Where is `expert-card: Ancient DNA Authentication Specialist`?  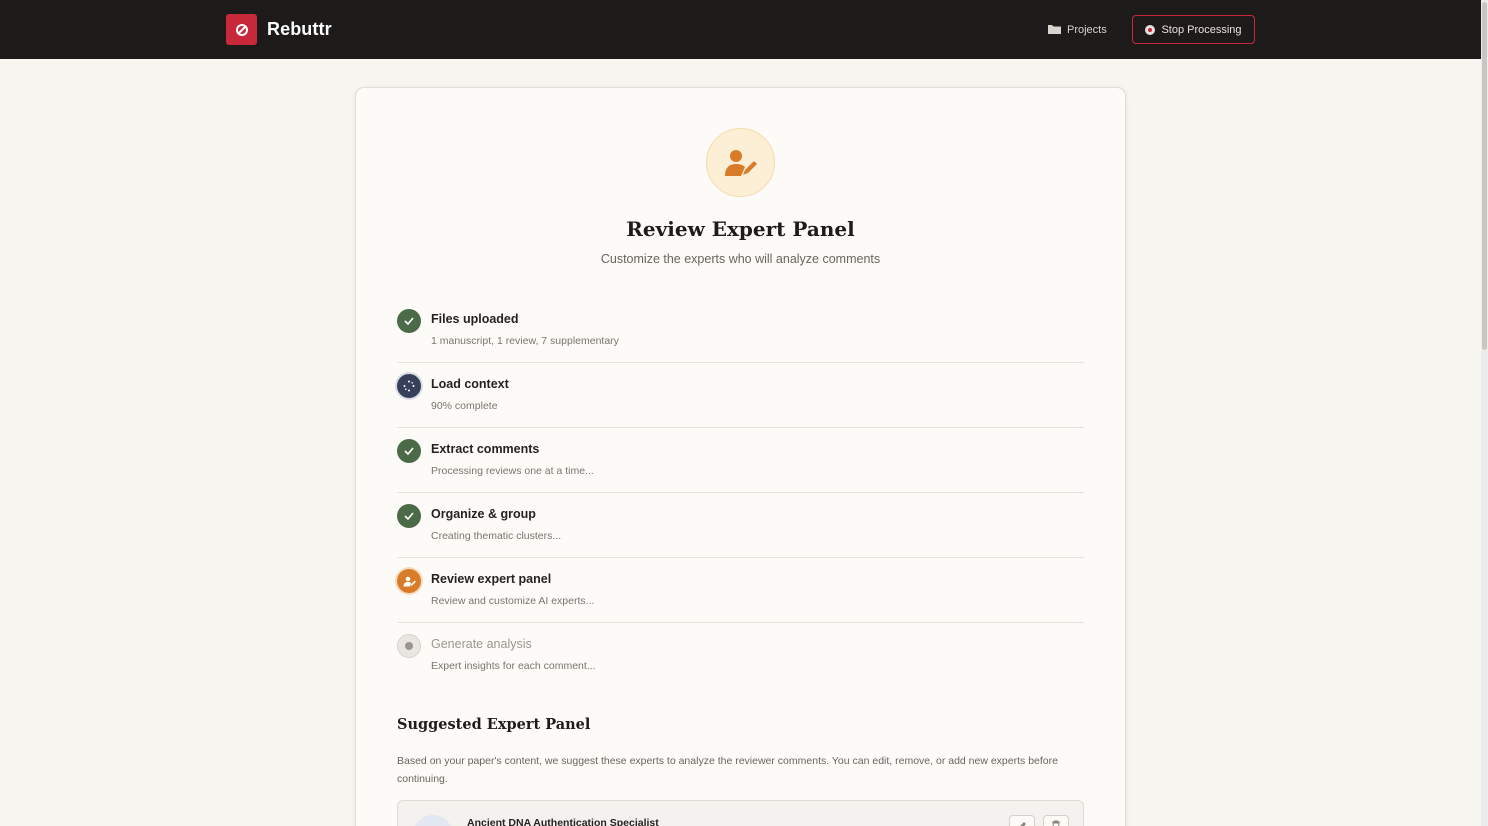 expert-card: Ancient DNA Authentication Specialist is located at coordinates (740, 813).